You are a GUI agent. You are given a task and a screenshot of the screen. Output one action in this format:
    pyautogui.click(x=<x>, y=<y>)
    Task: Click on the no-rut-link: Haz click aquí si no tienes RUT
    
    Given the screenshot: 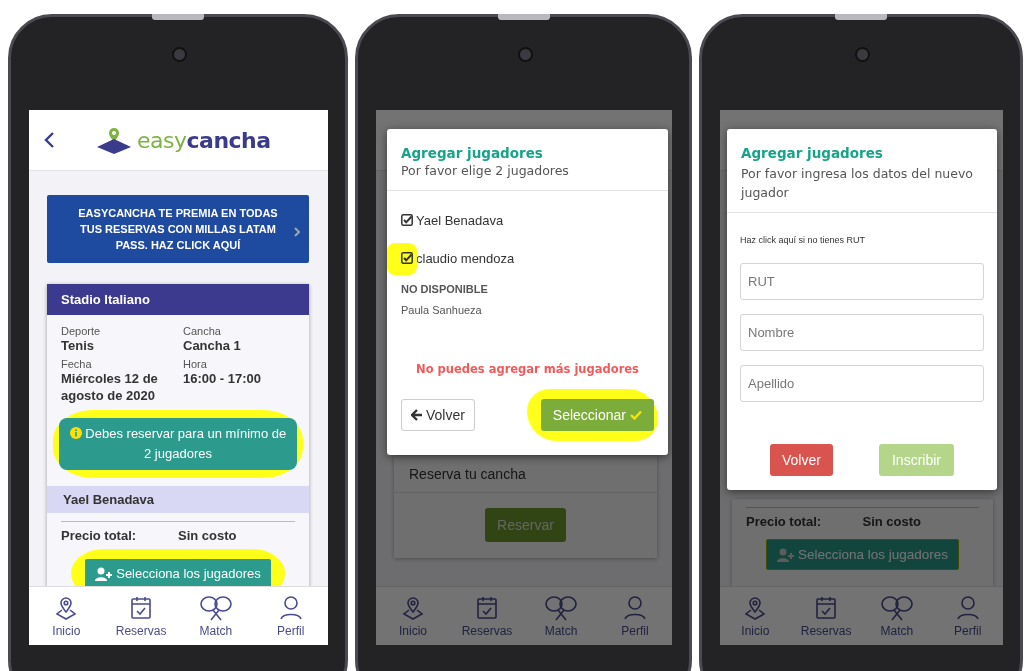 What is the action you would take?
    pyautogui.click(x=803, y=240)
    